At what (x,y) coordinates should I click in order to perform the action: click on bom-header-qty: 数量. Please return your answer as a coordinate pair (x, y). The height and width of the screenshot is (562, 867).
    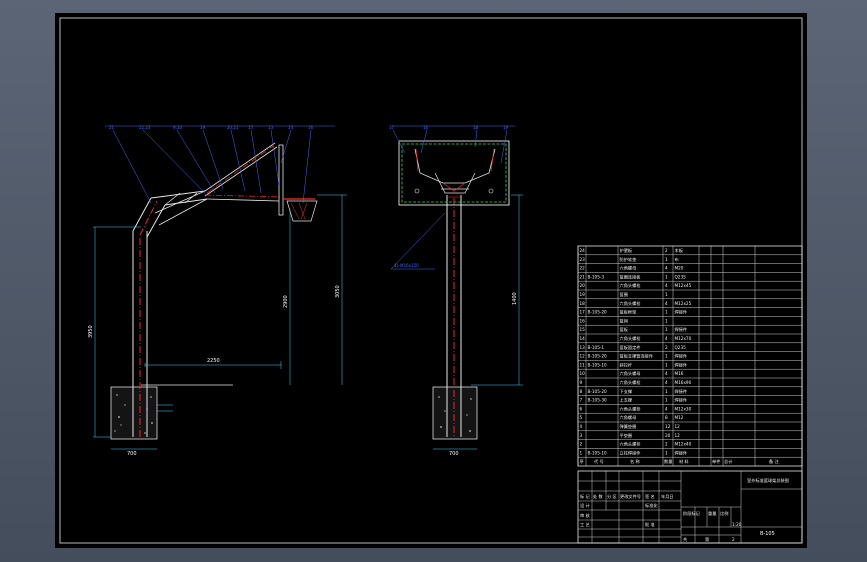
    Looking at the image, I should click on (668, 461).